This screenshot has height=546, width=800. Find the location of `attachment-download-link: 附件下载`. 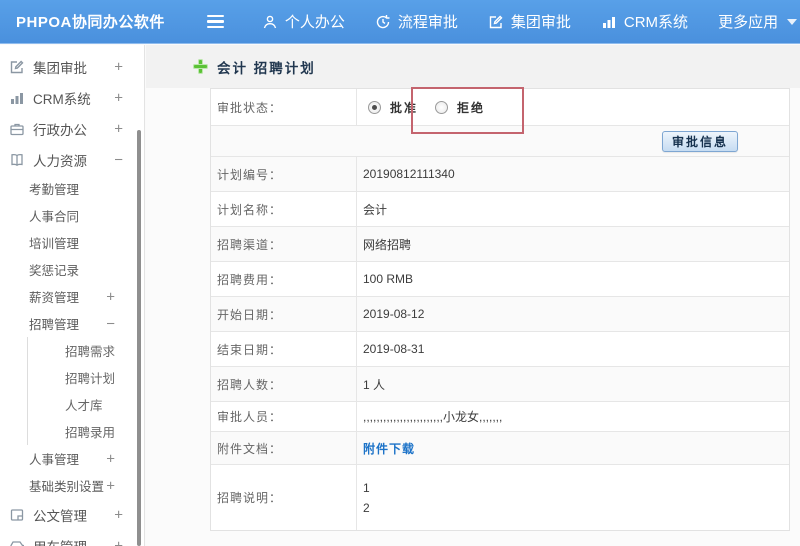

attachment-download-link: 附件下载 is located at coordinates (389, 448).